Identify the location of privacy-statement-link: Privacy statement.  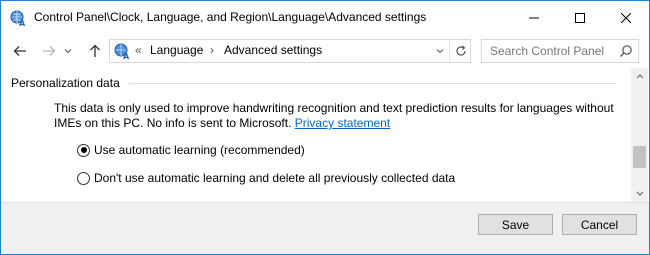
(342, 123).